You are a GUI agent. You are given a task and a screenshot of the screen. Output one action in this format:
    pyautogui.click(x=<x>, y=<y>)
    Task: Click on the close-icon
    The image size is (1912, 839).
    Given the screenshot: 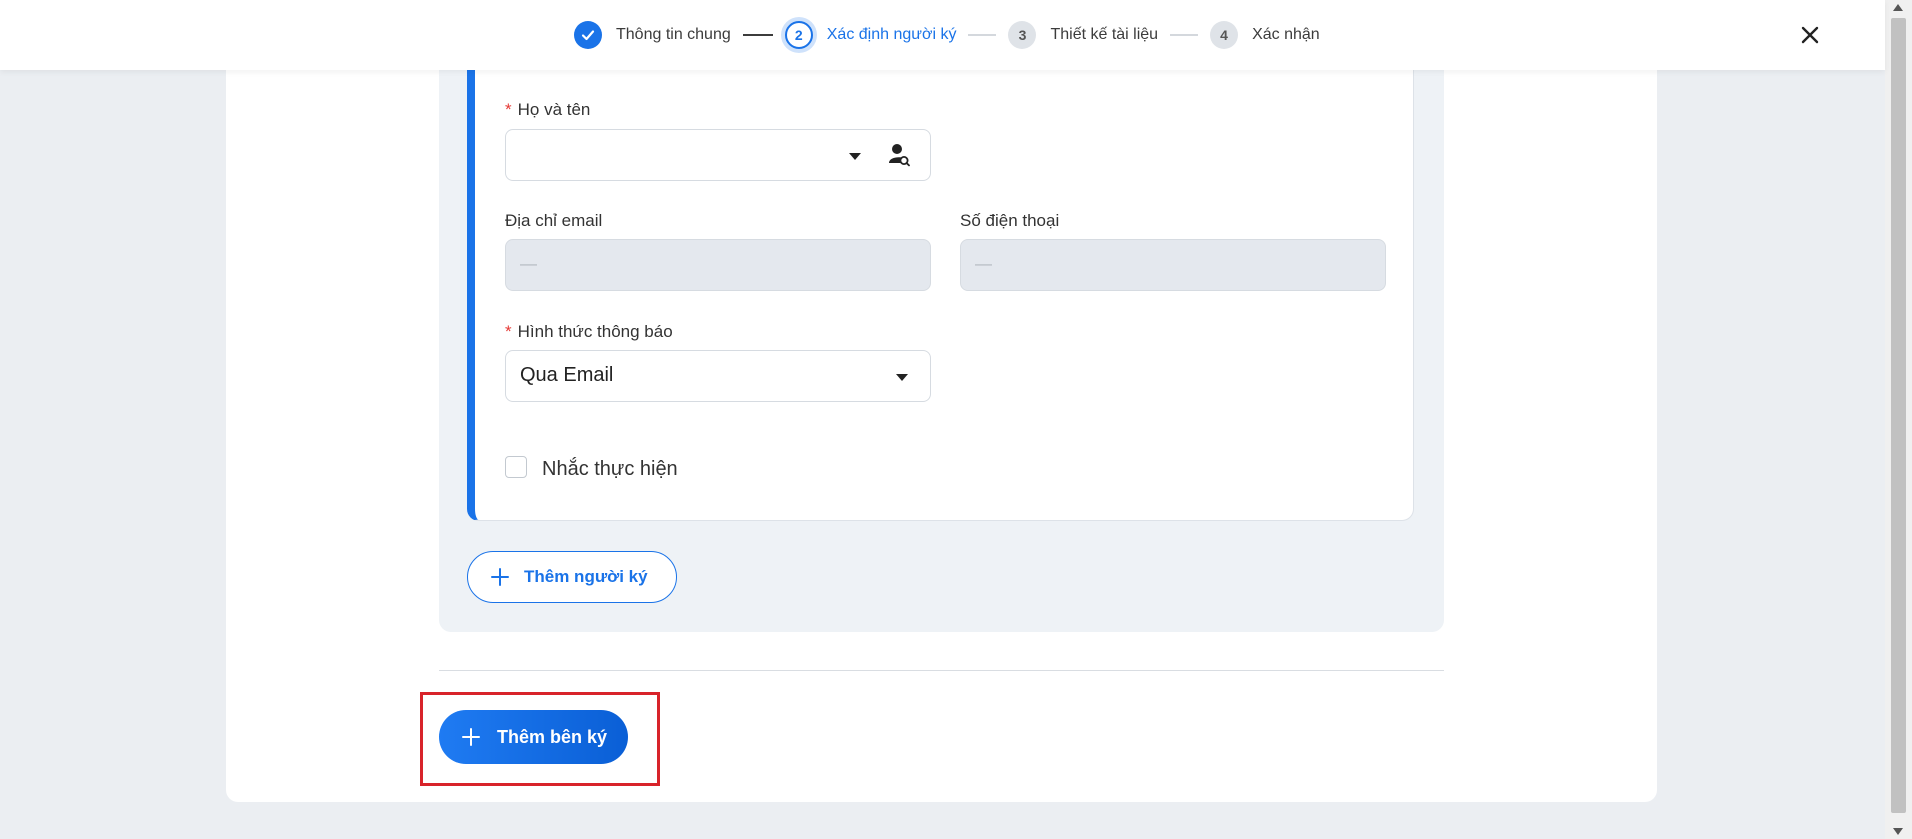 What is the action you would take?
    pyautogui.click(x=1810, y=35)
    